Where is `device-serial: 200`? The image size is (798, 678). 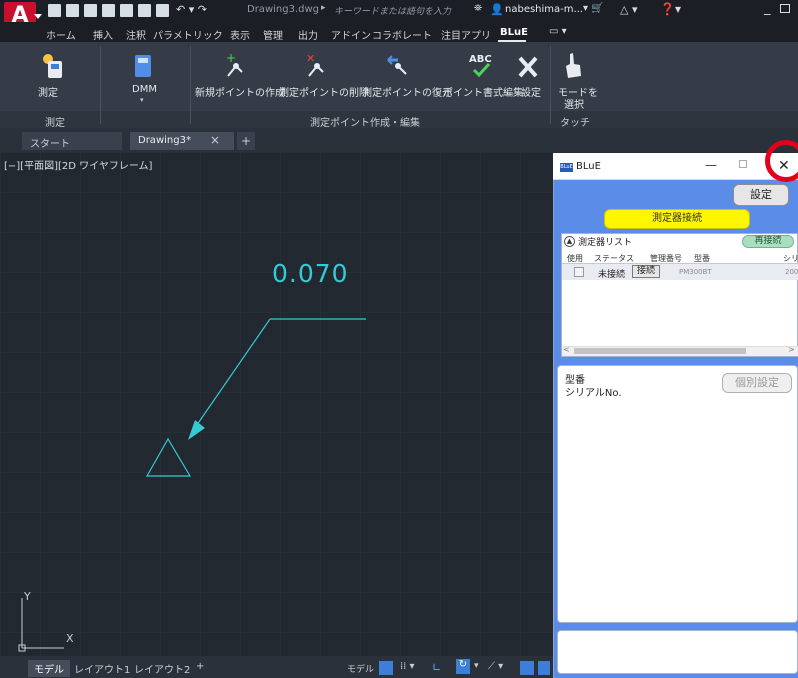 device-serial: 200 is located at coordinates (791, 272).